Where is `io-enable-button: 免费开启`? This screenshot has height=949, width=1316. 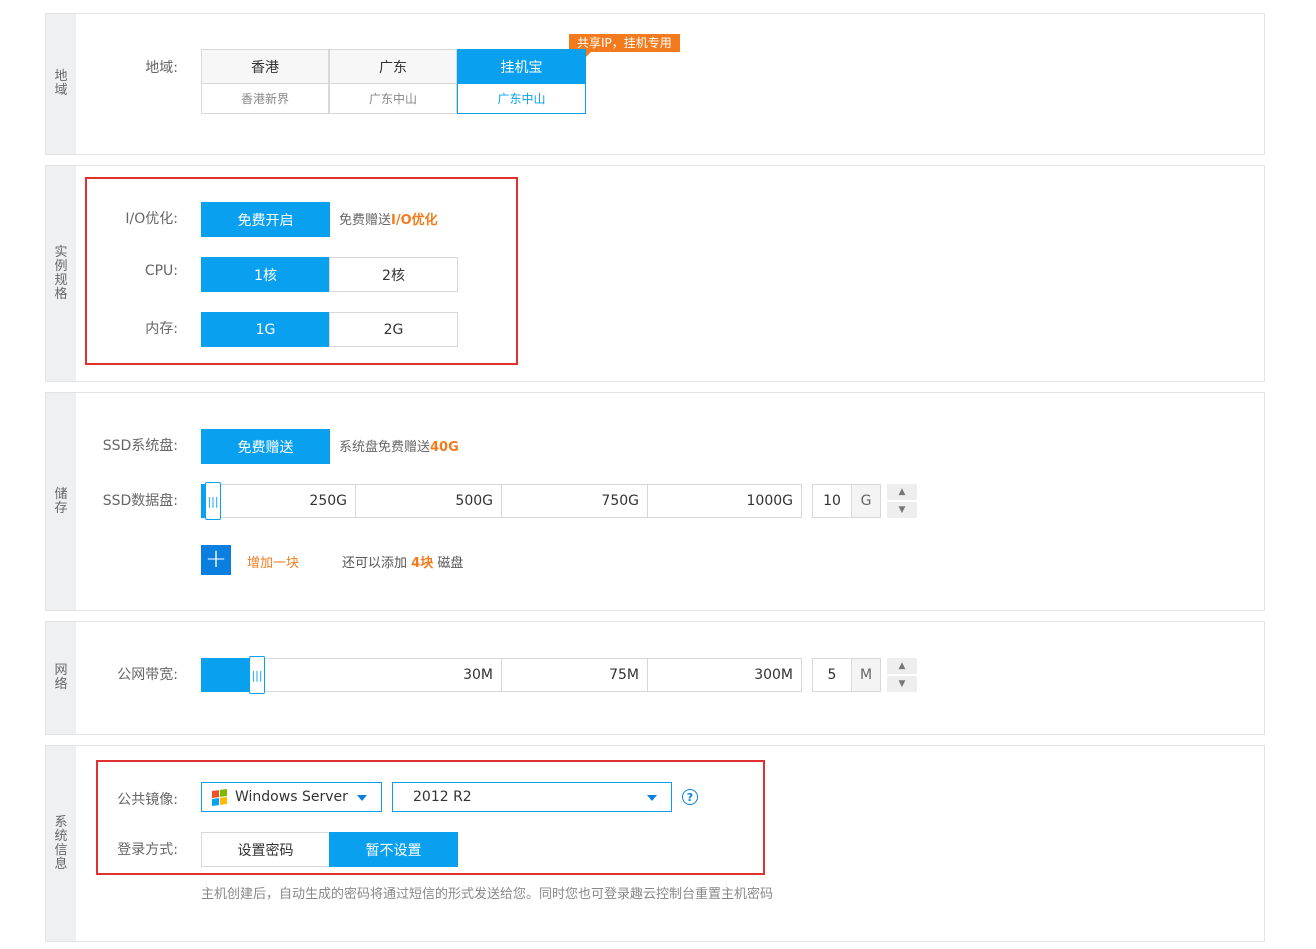
io-enable-button: 免费开启 is located at coordinates (265, 219).